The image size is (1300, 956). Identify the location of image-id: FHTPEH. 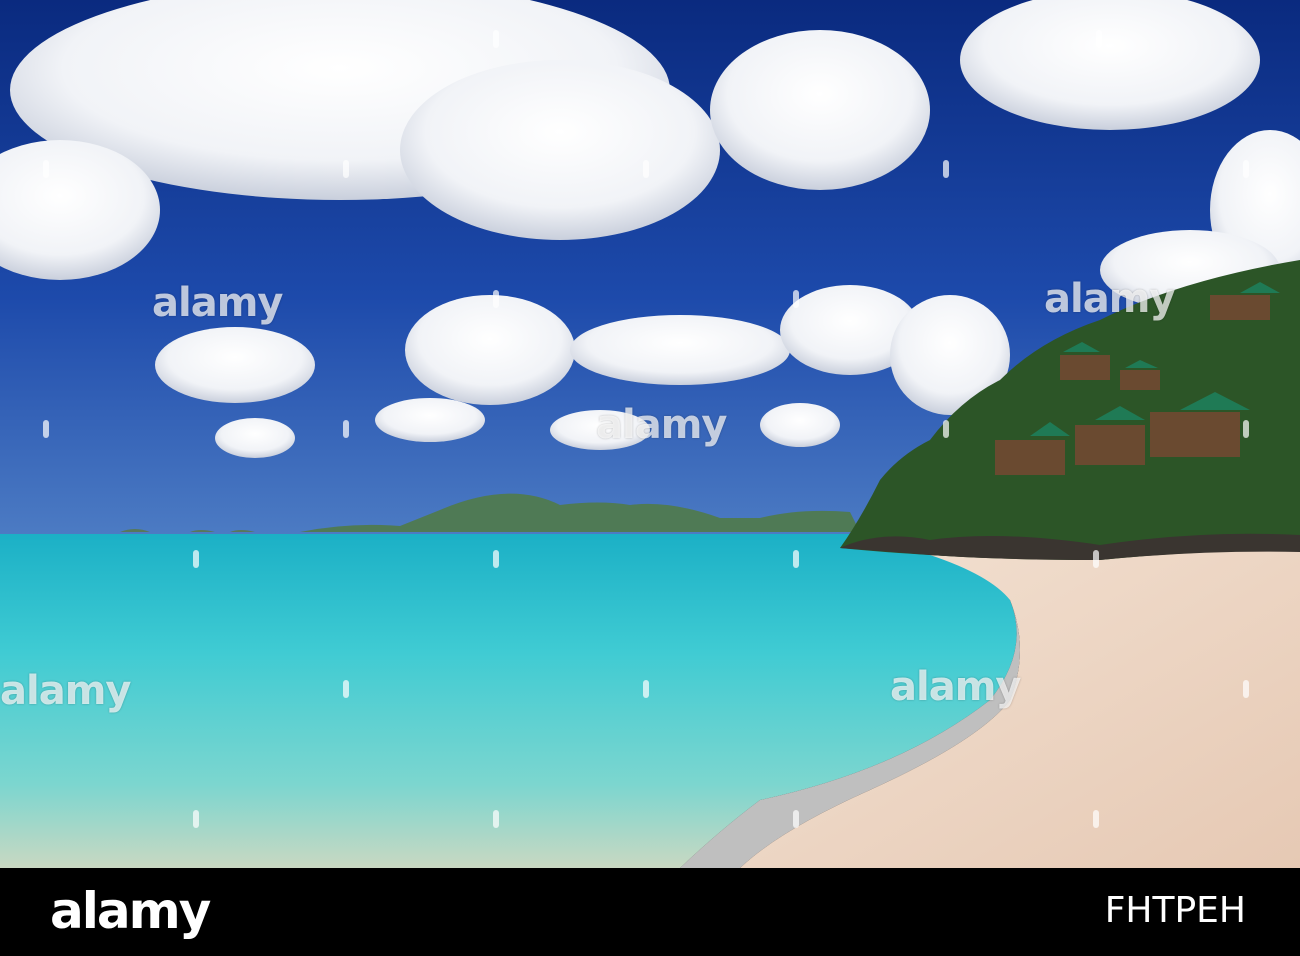
(1175, 910).